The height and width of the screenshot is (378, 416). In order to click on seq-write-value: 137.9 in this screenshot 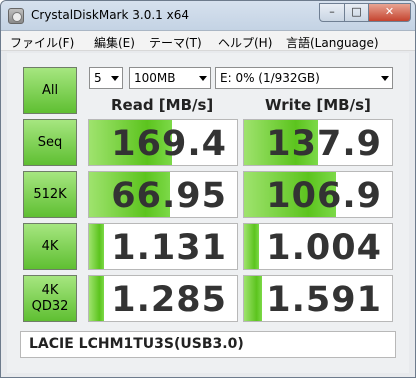, I will do `click(324, 144)`.